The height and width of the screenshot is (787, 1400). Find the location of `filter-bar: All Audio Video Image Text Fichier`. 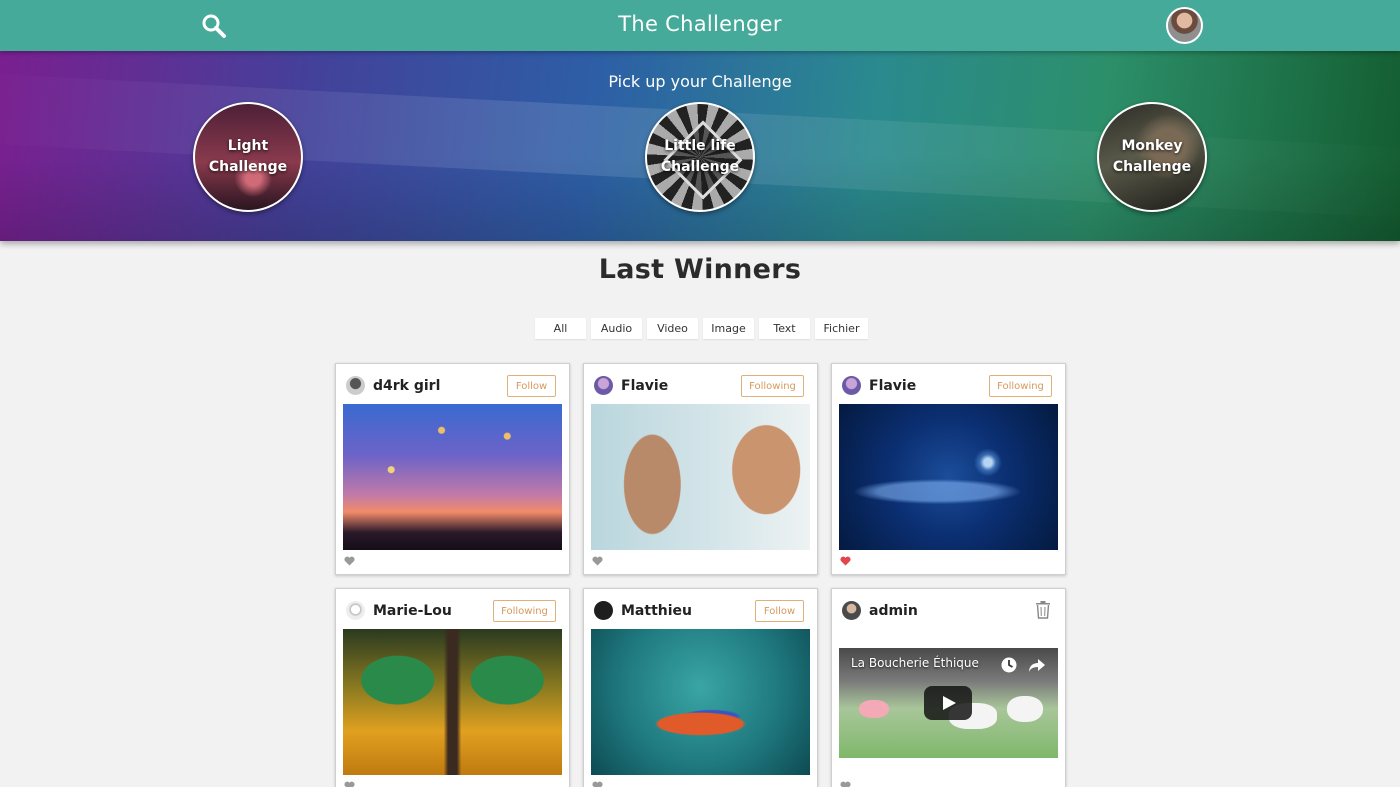

filter-bar: All Audio Video Image Text Fichier is located at coordinates (701, 328).